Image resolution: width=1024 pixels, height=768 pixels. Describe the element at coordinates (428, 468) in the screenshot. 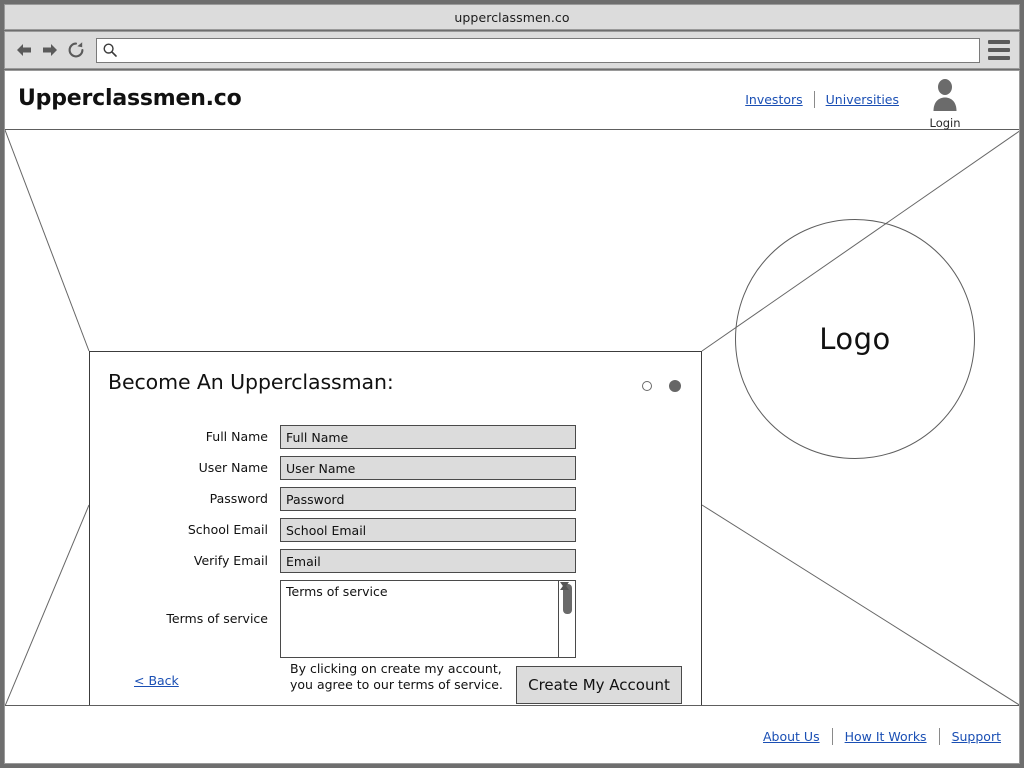

I see `input-user-name` at that location.